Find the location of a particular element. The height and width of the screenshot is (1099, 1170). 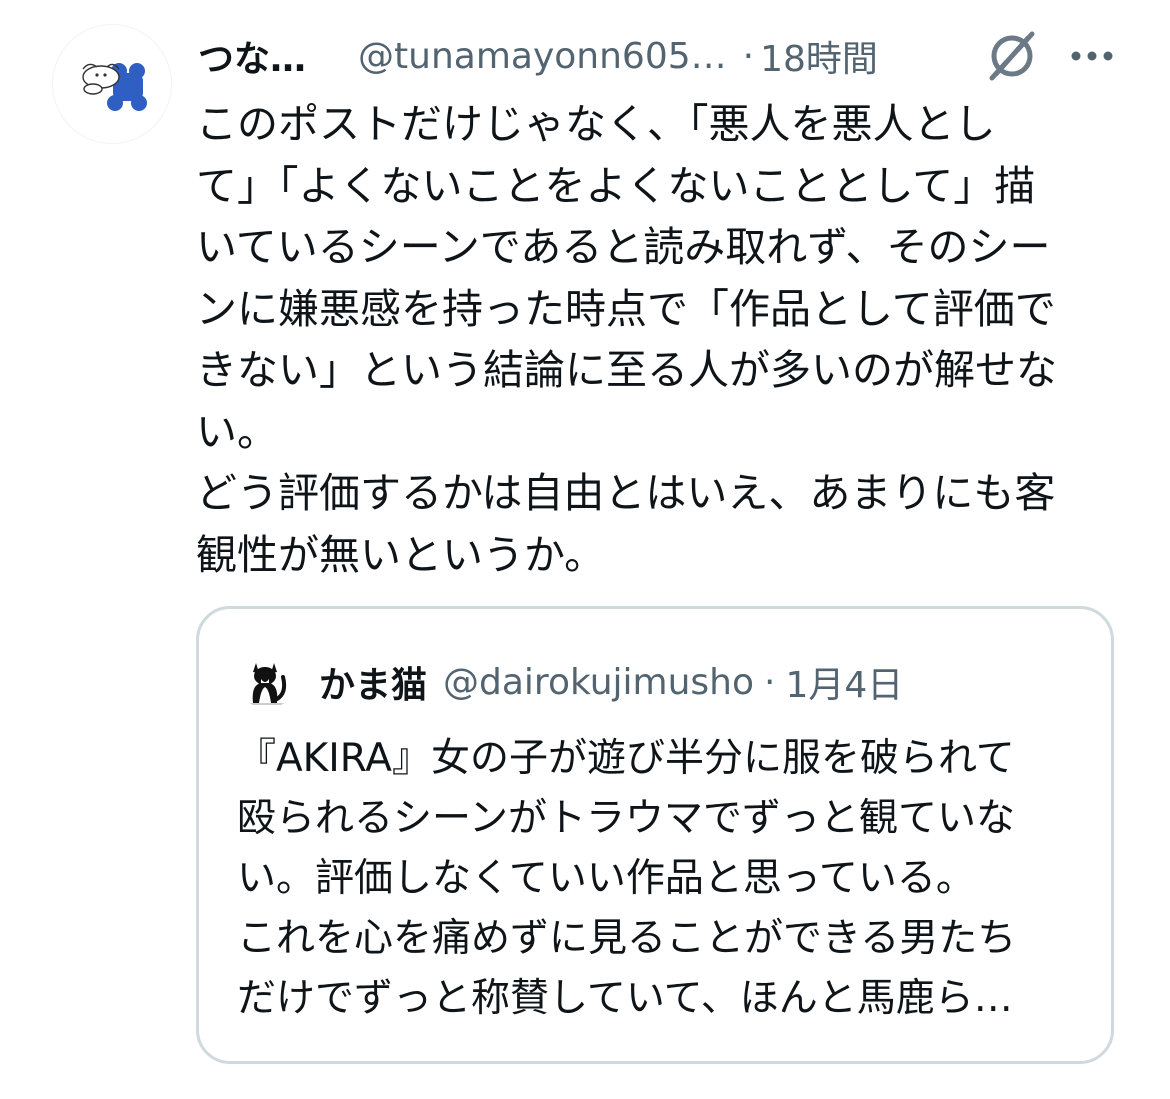

quoted-author-handle: @dairokujimusho is located at coordinates (598, 682).